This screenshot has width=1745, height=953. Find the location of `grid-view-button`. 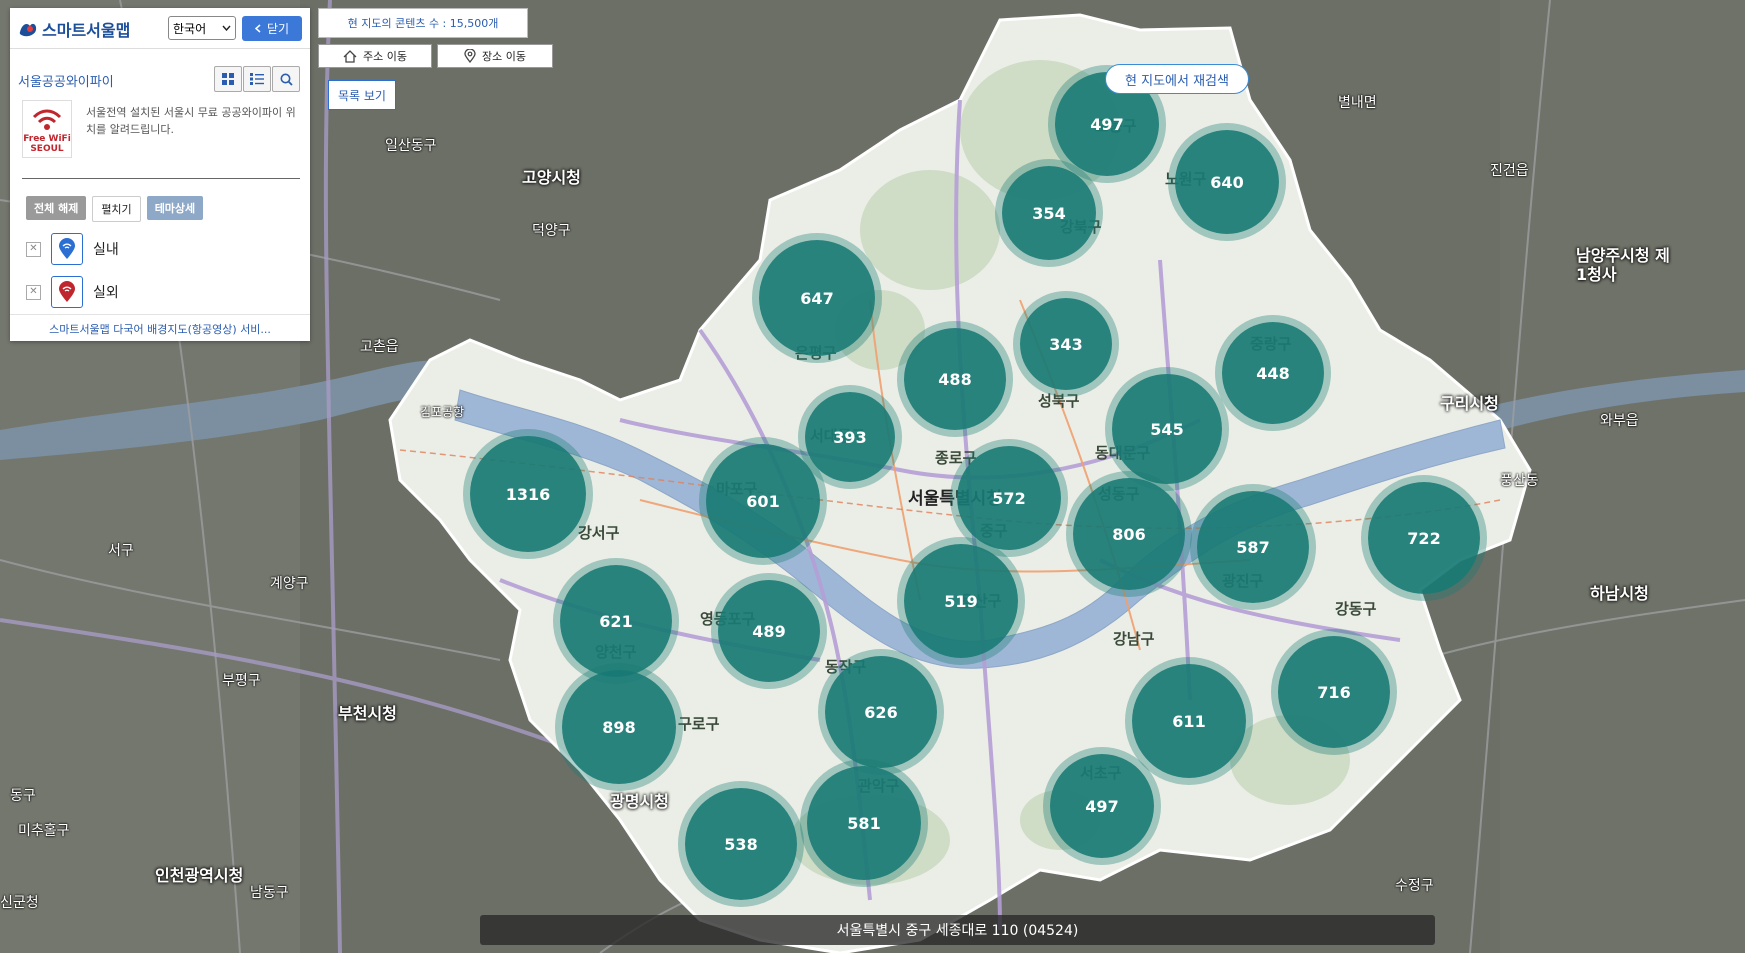

grid-view-button is located at coordinates (228, 79).